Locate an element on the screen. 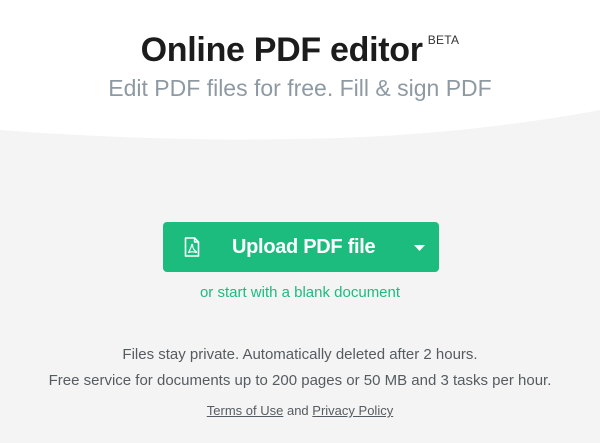 Image resolution: width=600 pixels, height=443 pixels. blank-document-link: or start with a blank document is located at coordinates (300, 292).